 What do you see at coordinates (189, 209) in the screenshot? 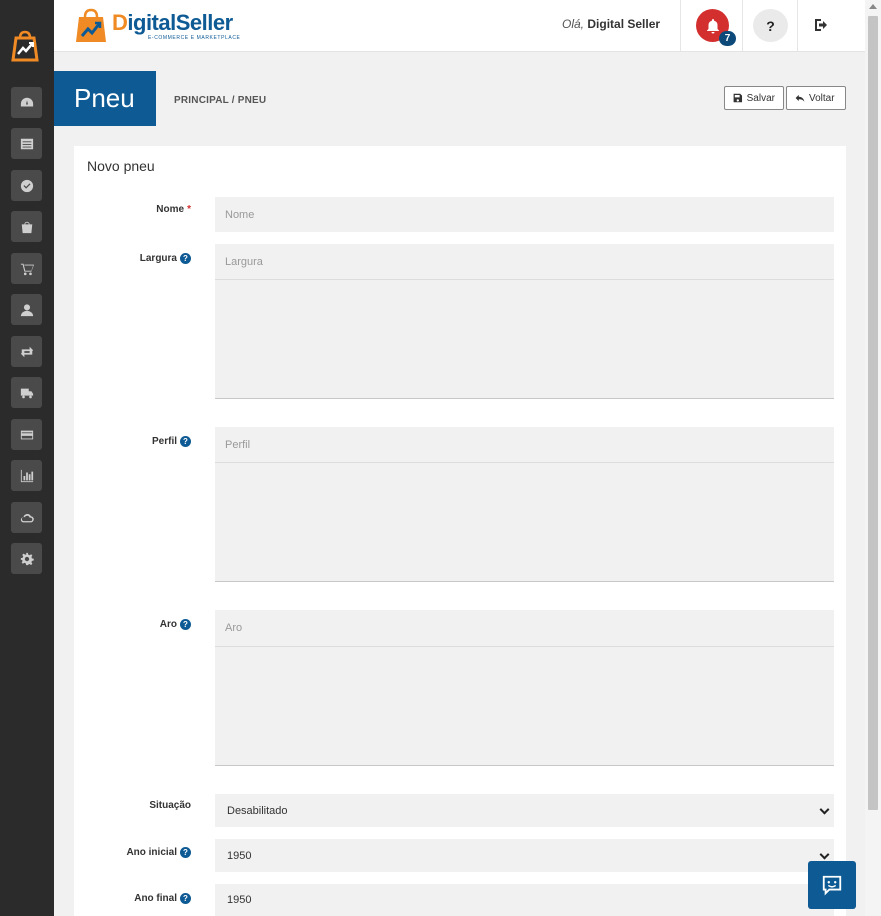
I see `required-marker: *` at bounding box center [189, 209].